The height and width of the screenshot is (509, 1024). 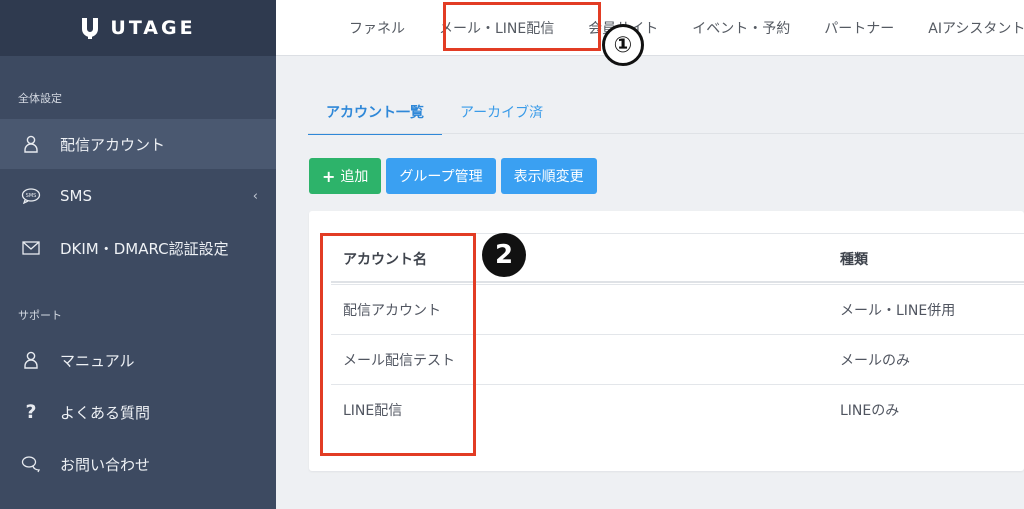 What do you see at coordinates (113, 144) in the screenshot?
I see `sidebar-item-label: 配信アカウント` at bounding box center [113, 144].